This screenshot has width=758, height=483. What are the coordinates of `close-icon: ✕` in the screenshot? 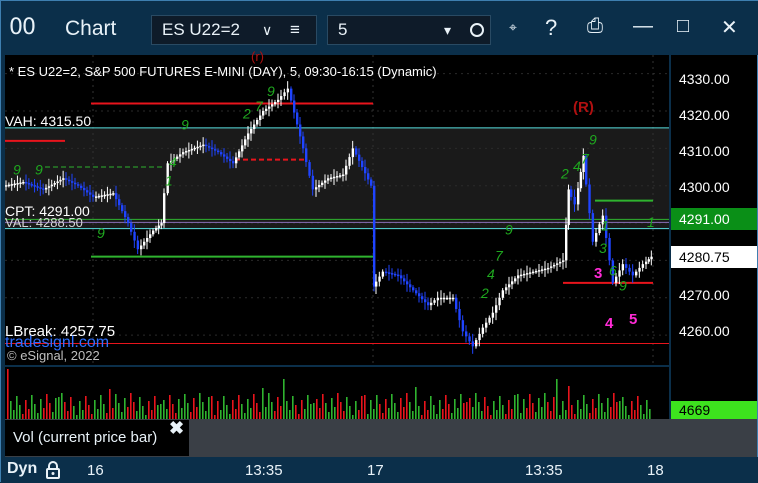 It's located at (729, 27).